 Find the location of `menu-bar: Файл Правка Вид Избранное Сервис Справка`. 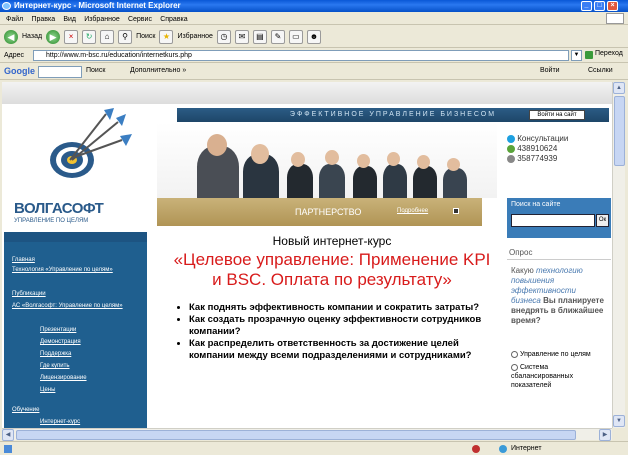

menu-bar: Файл Правка Вид Избранное Сервис Справка is located at coordinates (314, 18).